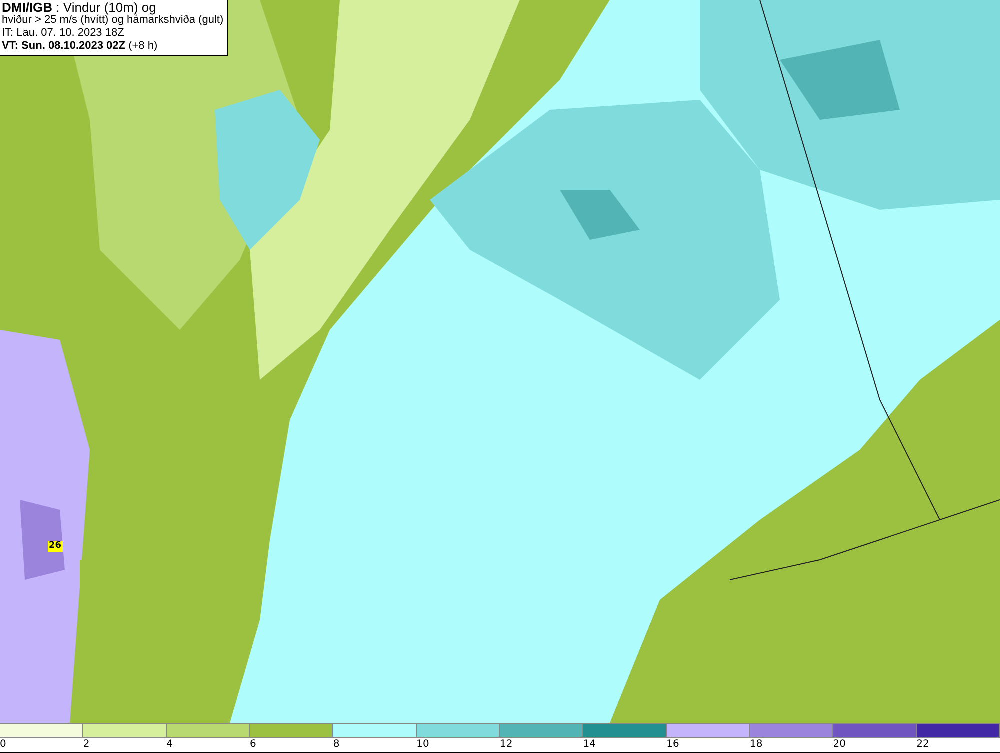 The image size is (1000, 753). I want to click on legend-label: 20, so click(839, 745).